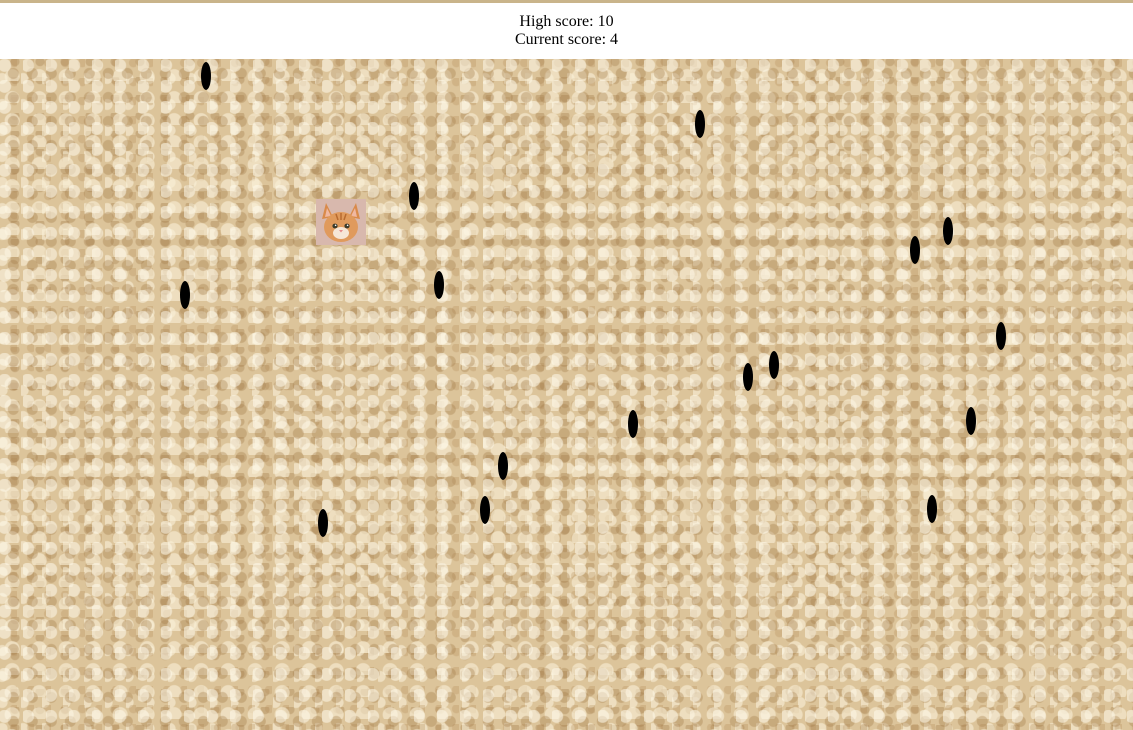  What do you see at coordinates (566, 21) in the screenshot?
I see `high-score-text: High score: 10` at bounding box center [566, 21].